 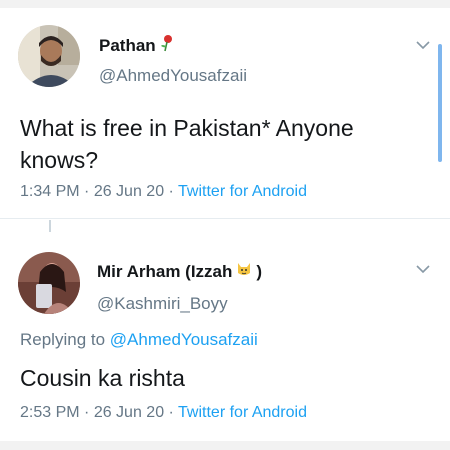 I want to click on display-name: Pathan, so click(x=127, y=46).